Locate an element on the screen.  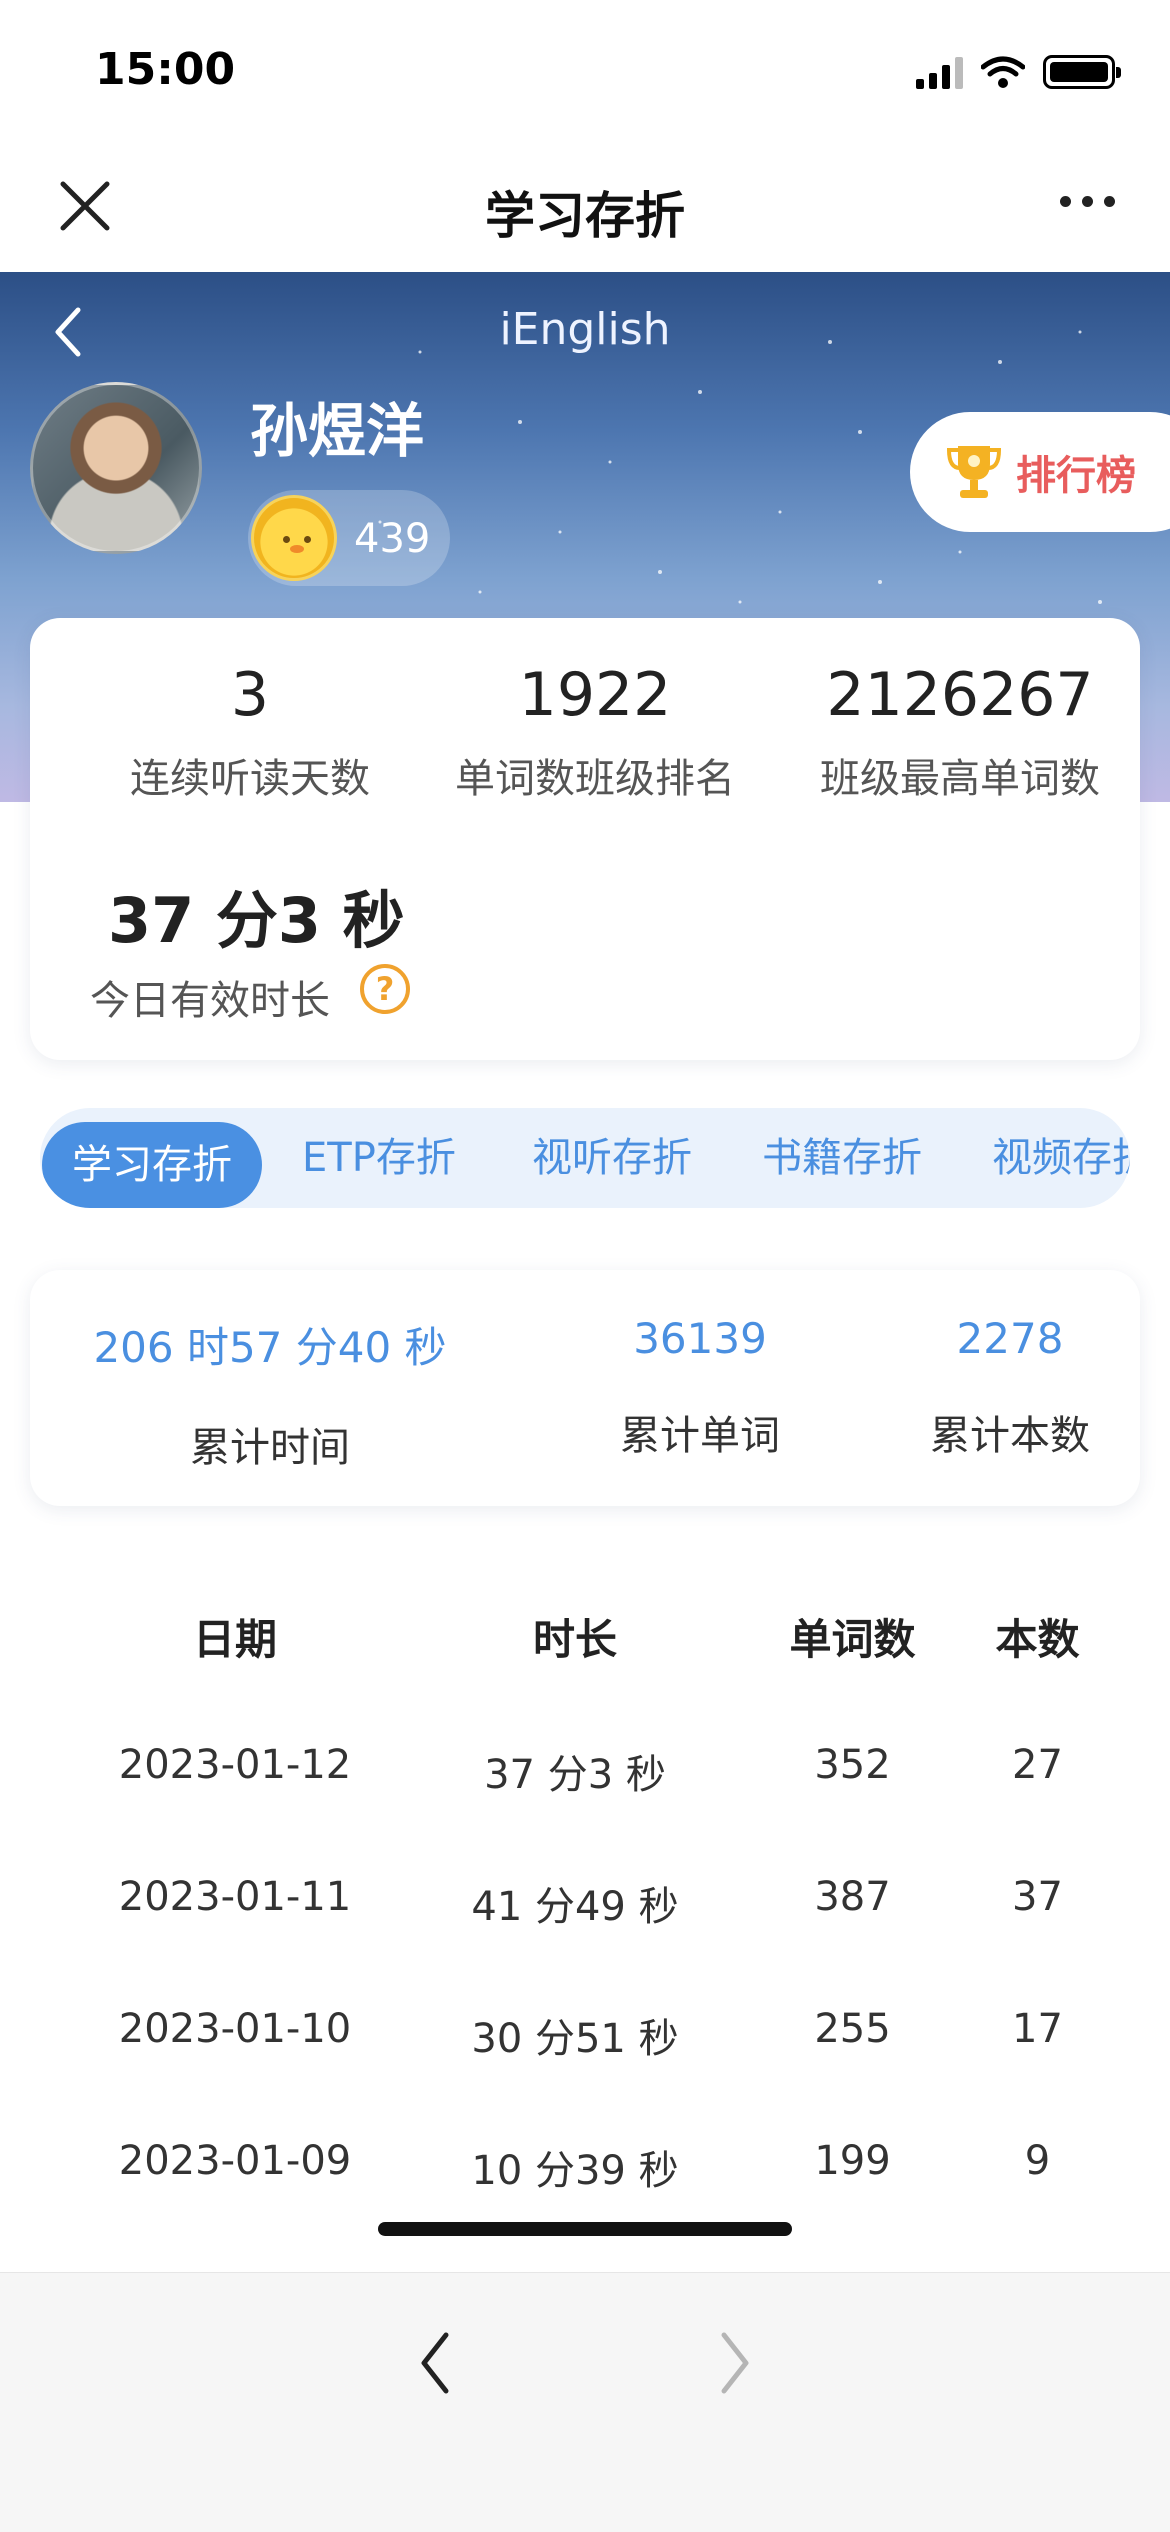
cell-date: 2023-01-09 is located at coordinates (235, 2161).